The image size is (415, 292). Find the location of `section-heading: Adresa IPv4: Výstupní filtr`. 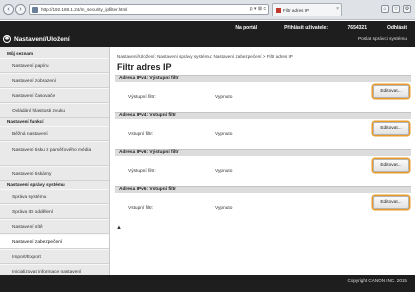

section-heading: Adresa IPv4: Výstupní filtr is located at coordinates (263, 78).